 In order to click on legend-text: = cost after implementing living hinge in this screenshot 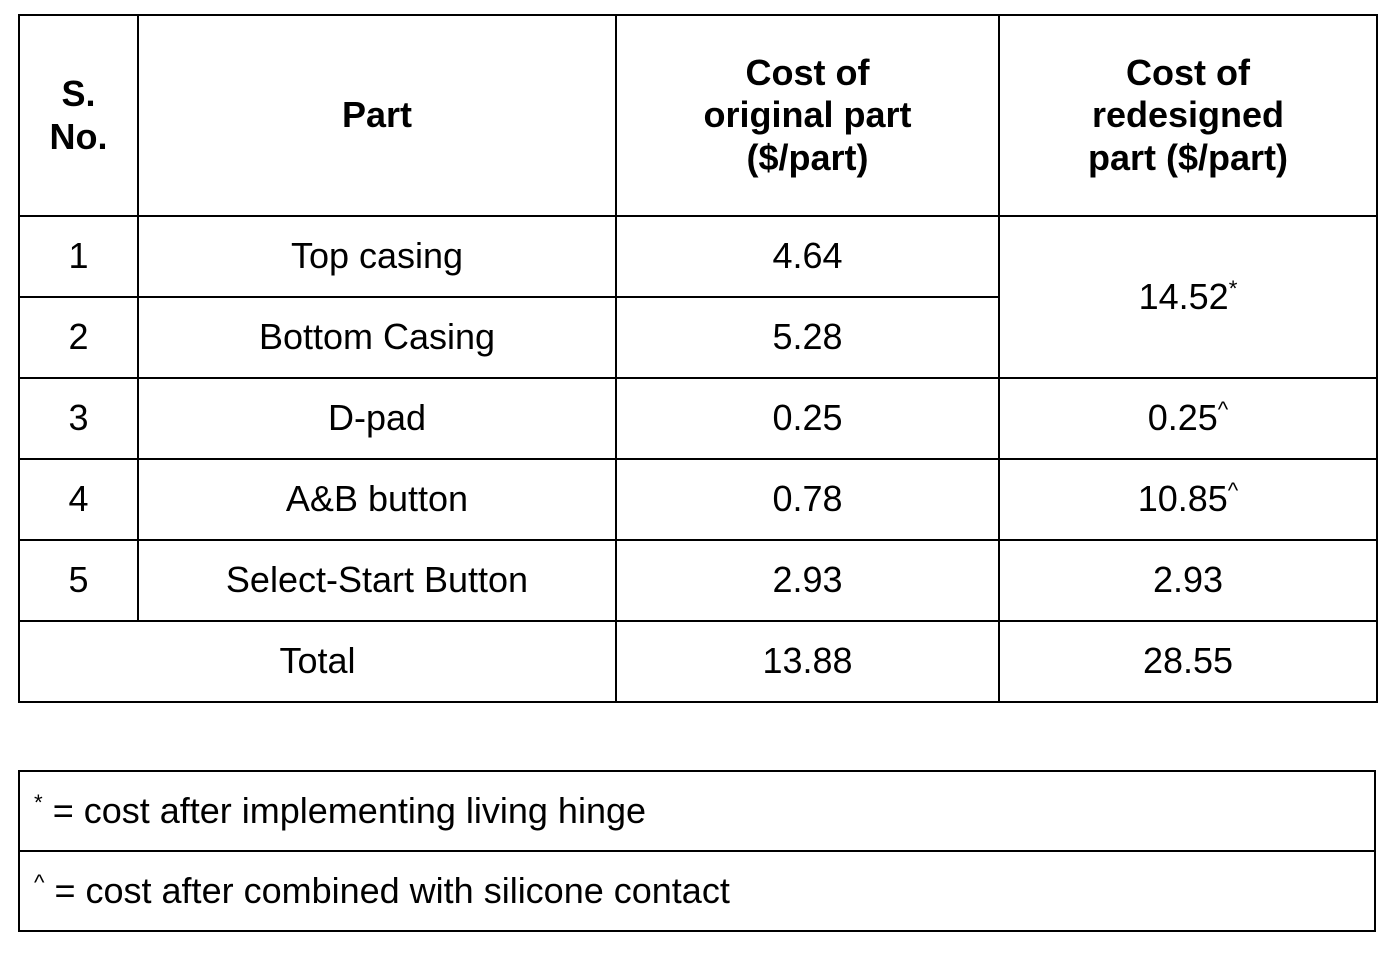, I will do `click(344, 811)`.